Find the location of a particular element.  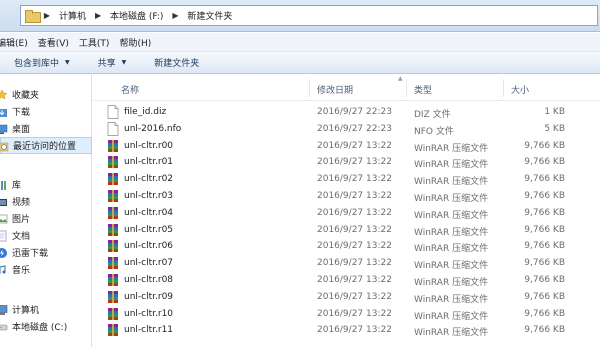

breadcrumb-computer: 计算机 is located at coordinates (72, 15).